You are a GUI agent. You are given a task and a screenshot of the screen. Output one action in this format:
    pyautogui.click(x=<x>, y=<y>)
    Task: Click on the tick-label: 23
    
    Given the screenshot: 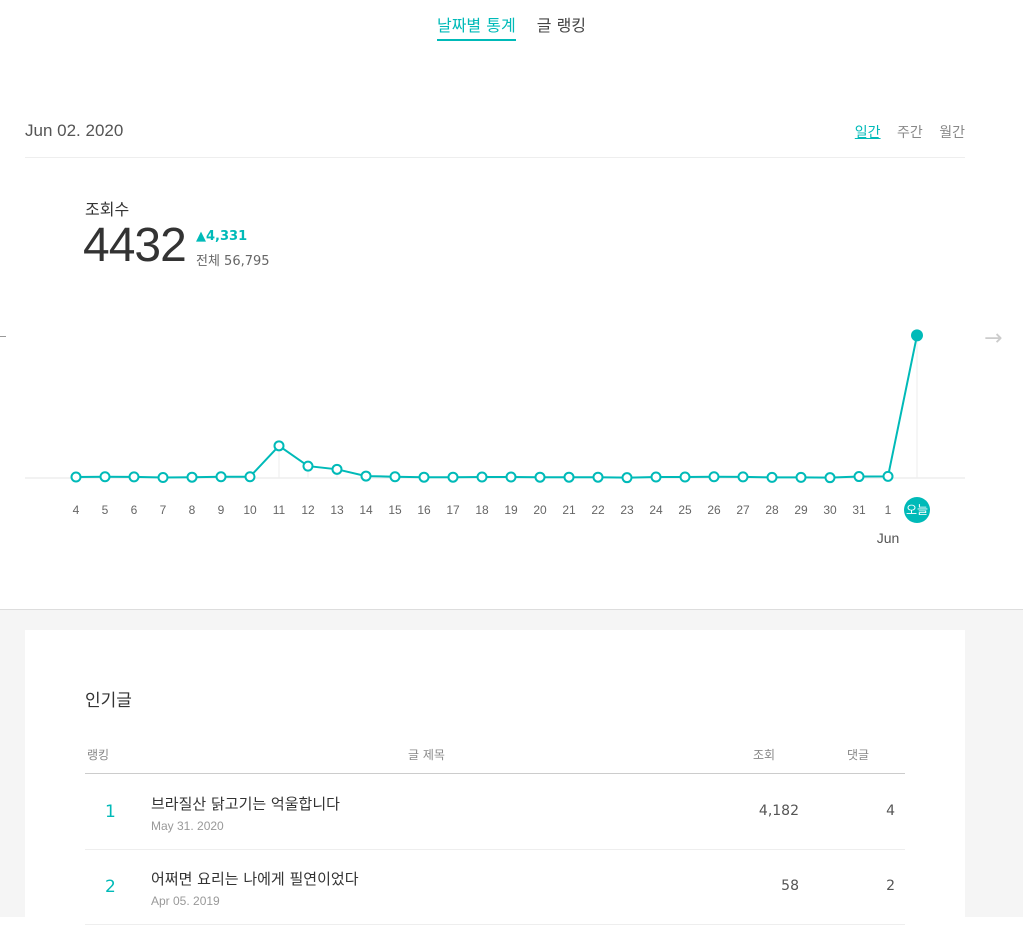 What is the action you would take?
    pyautogui.click(x=627, y=510)
    